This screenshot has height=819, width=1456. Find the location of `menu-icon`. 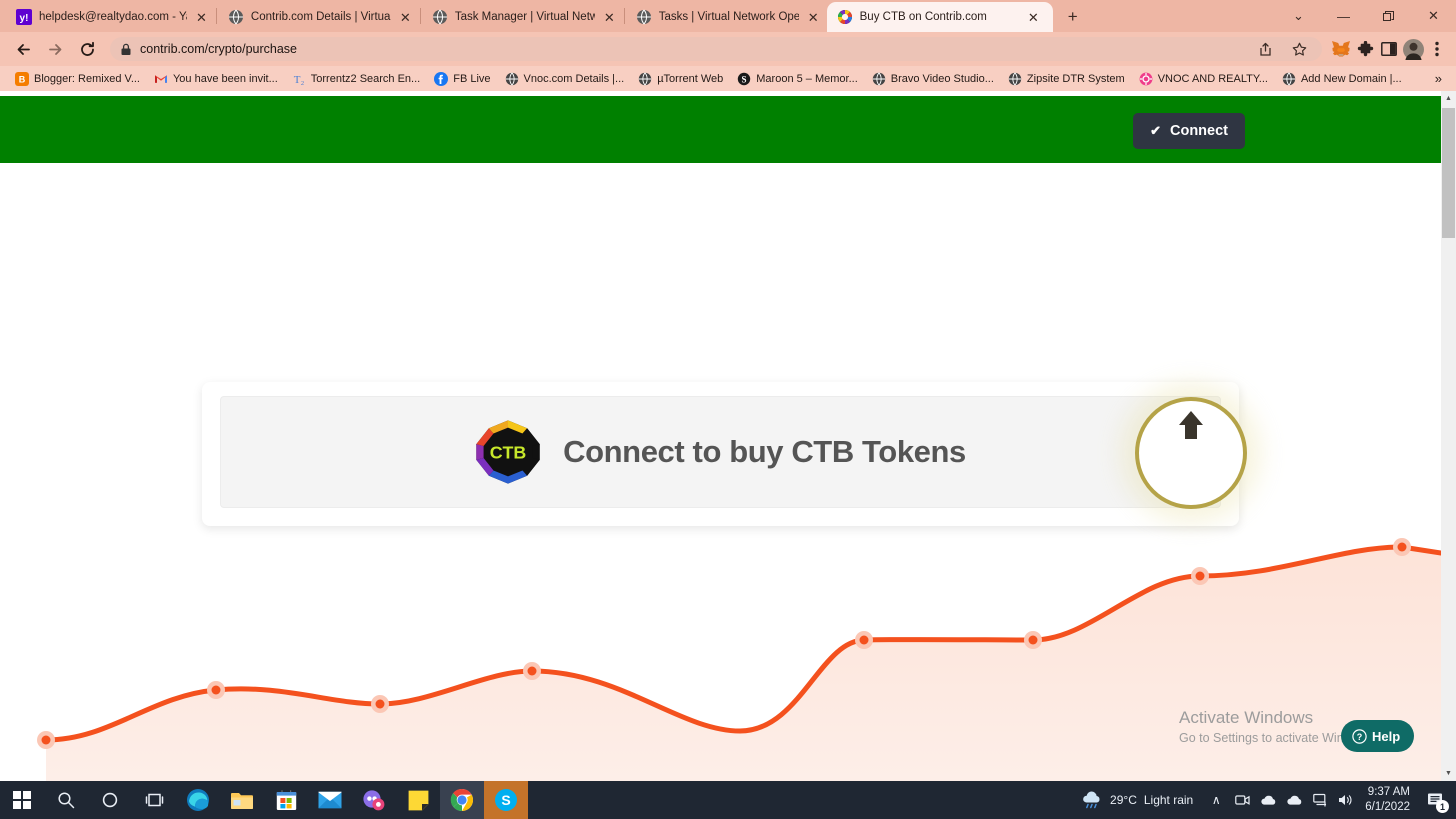

menu-icon is located at coordinates (1437, 49).